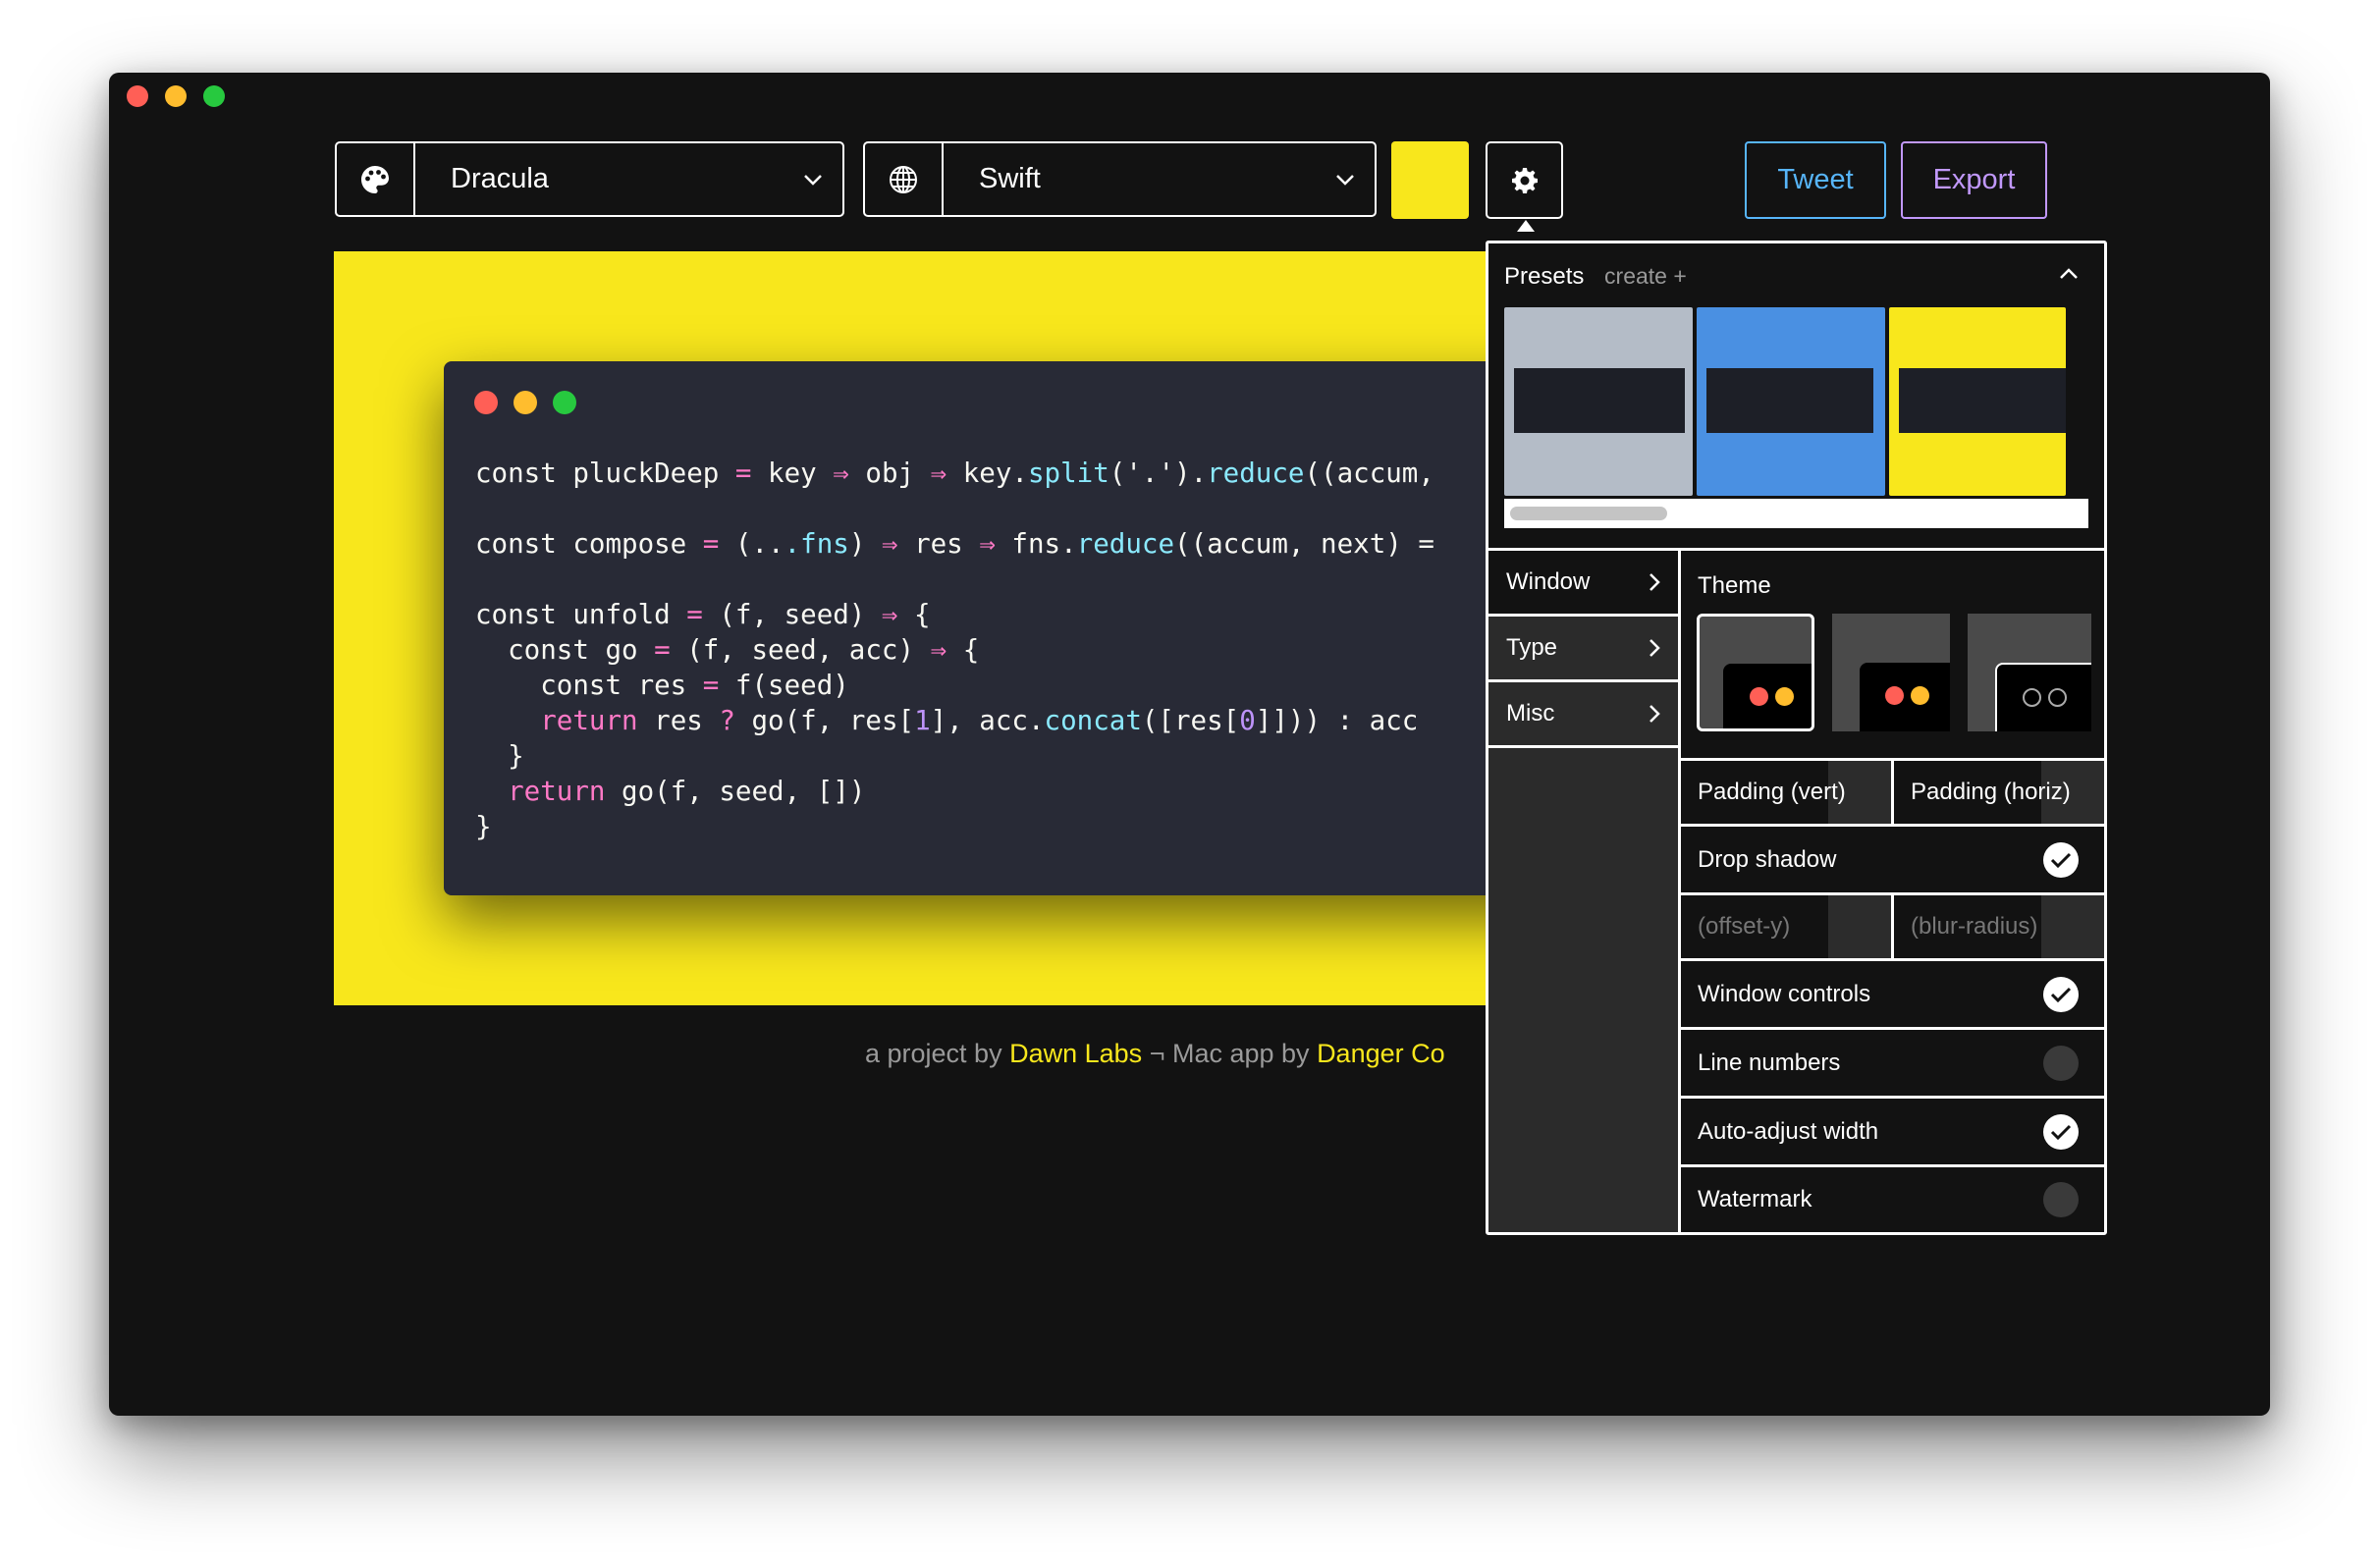  I want to click on language-dropdown: Swift, so click(1120, 179).